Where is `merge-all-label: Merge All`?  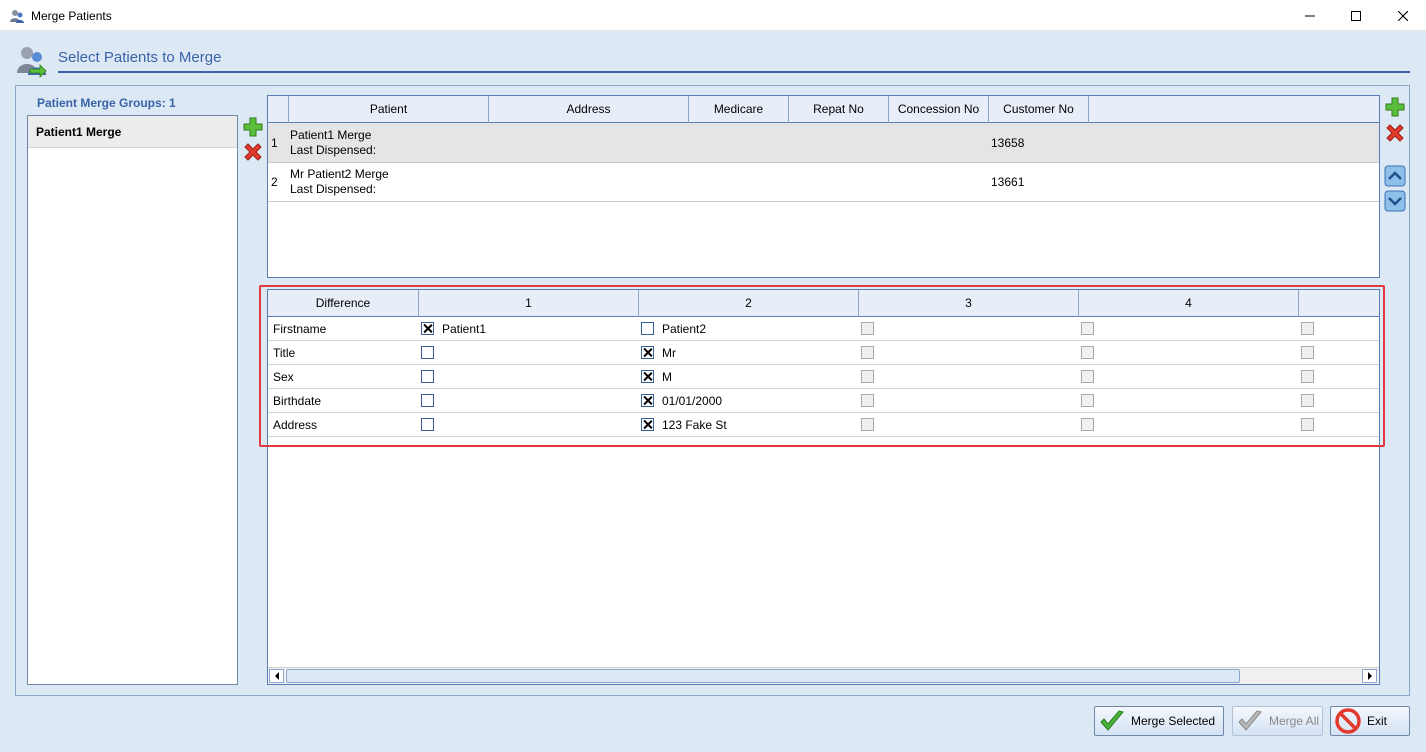
merge-all-label: Merge All is located at coordinates (1294, 721).